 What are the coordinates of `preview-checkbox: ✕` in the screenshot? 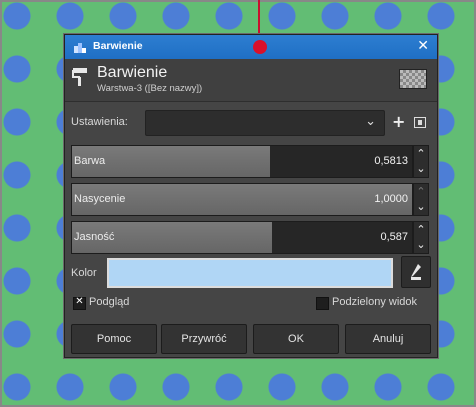 It's located at (79, 303).